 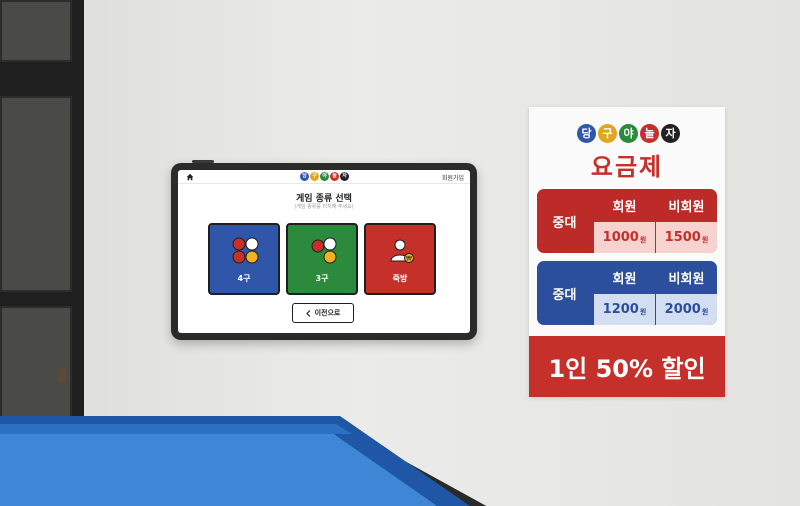 What do you see at coordinates (627, 366) in the screenshot?
I see `discount-banner: 1인 50% 할인` at bounding box center [627, 366].